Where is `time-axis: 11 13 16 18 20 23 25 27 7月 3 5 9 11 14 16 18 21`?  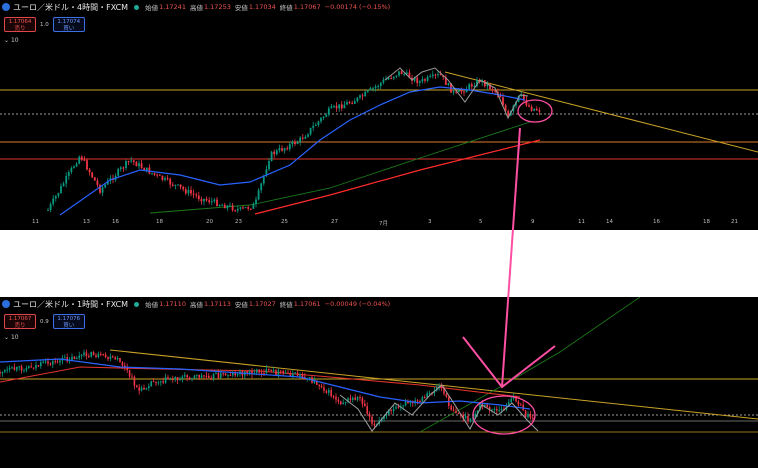
time-axis: 11 13 16 18 20 23 25 27 7月 3 5 9 11 14 16 18 21 is located at coordinates (379, 223).